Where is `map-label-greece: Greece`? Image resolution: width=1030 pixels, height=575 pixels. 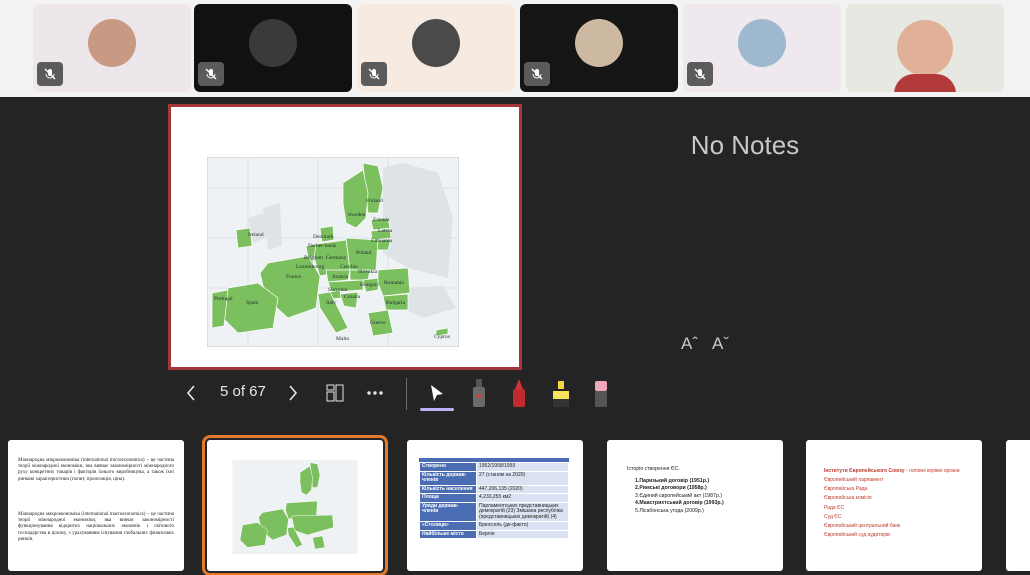
map-label-greece: Greece is located at coordinates (378, 323).